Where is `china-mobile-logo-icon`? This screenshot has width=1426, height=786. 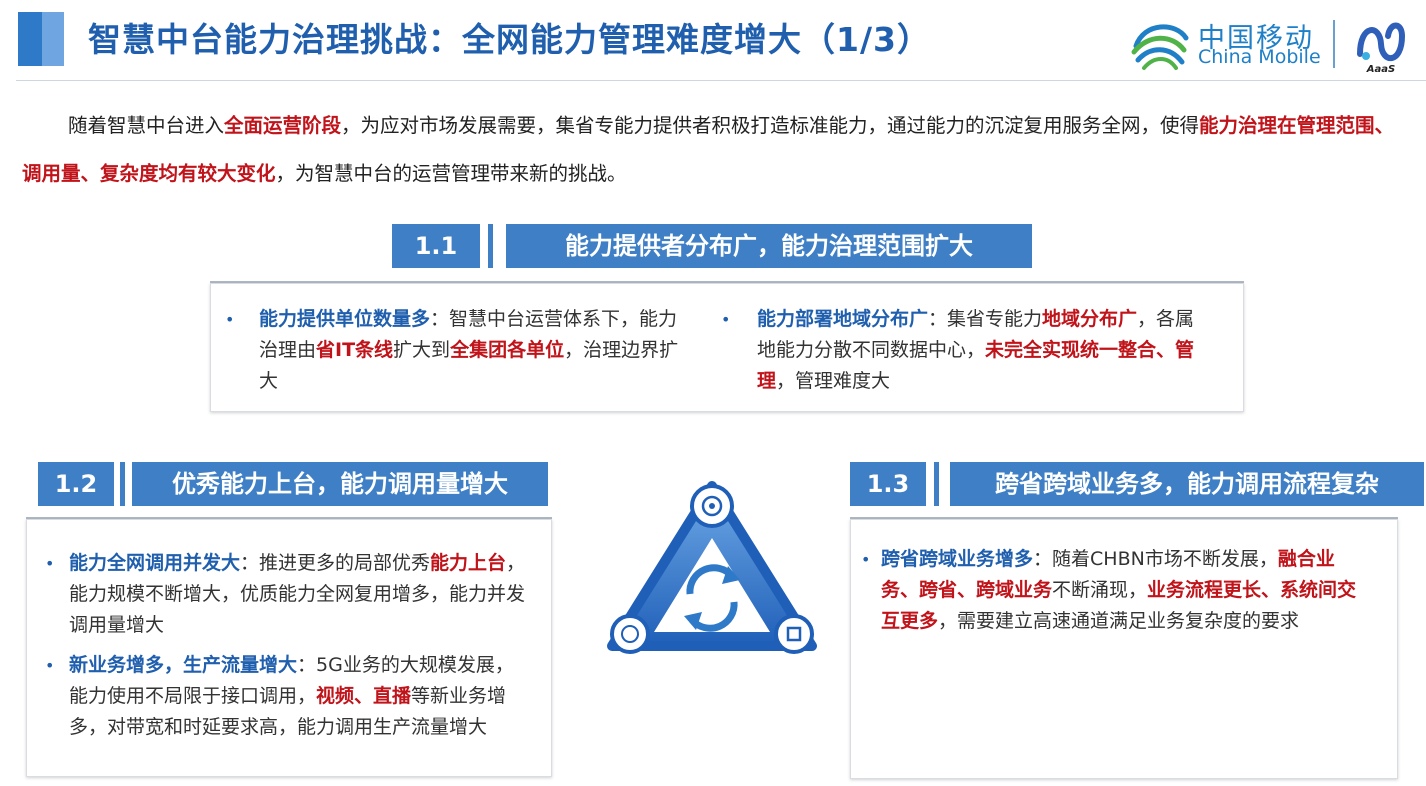 china-mobile-logo-icon is located at coordinates (1160, 47).